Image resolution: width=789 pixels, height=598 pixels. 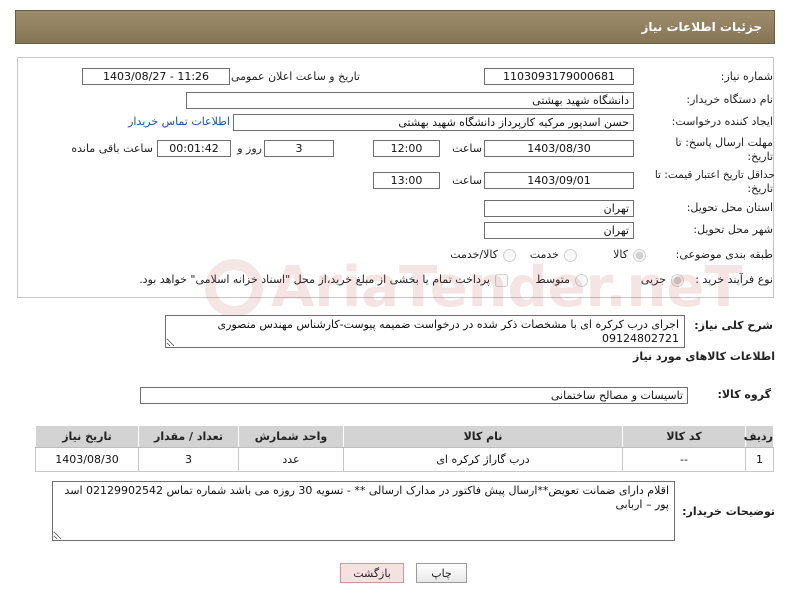 What do you see at coordinates (501, 280) in the screenshot?
I see `treasury-checkbox` at bounding box center [501, 280].